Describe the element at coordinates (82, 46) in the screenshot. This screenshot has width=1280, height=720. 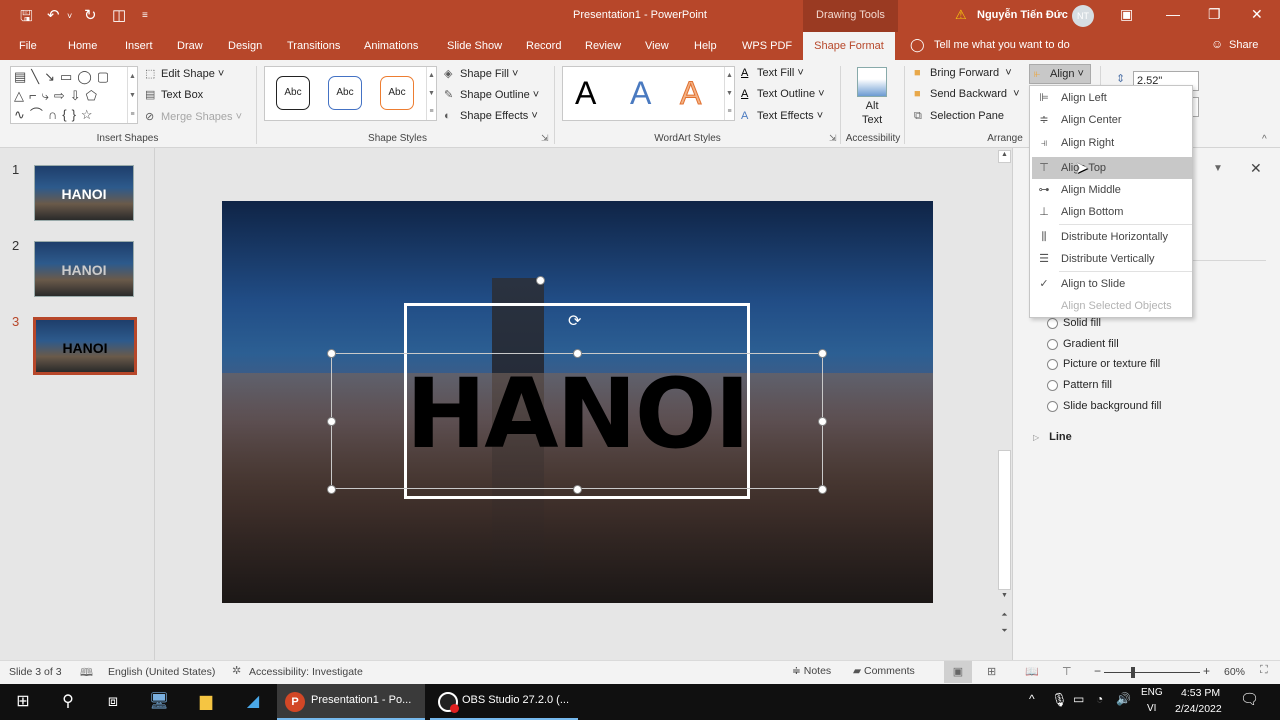
I see `tab-home: Home` at that location.